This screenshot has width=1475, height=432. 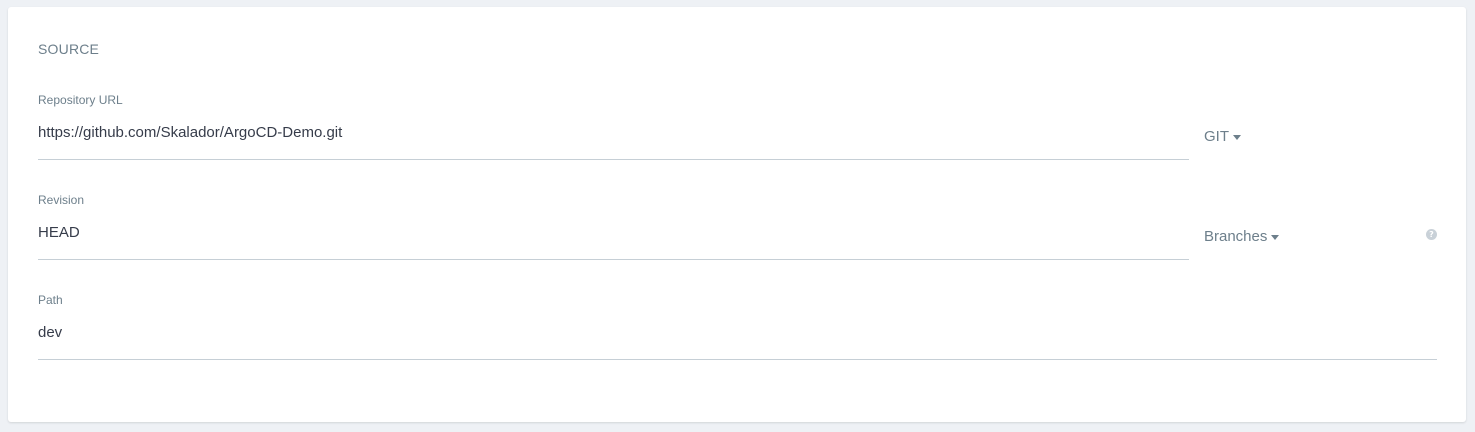 I want to click on repo-type-dropdown: GIT, so click(x=1222, y=136).